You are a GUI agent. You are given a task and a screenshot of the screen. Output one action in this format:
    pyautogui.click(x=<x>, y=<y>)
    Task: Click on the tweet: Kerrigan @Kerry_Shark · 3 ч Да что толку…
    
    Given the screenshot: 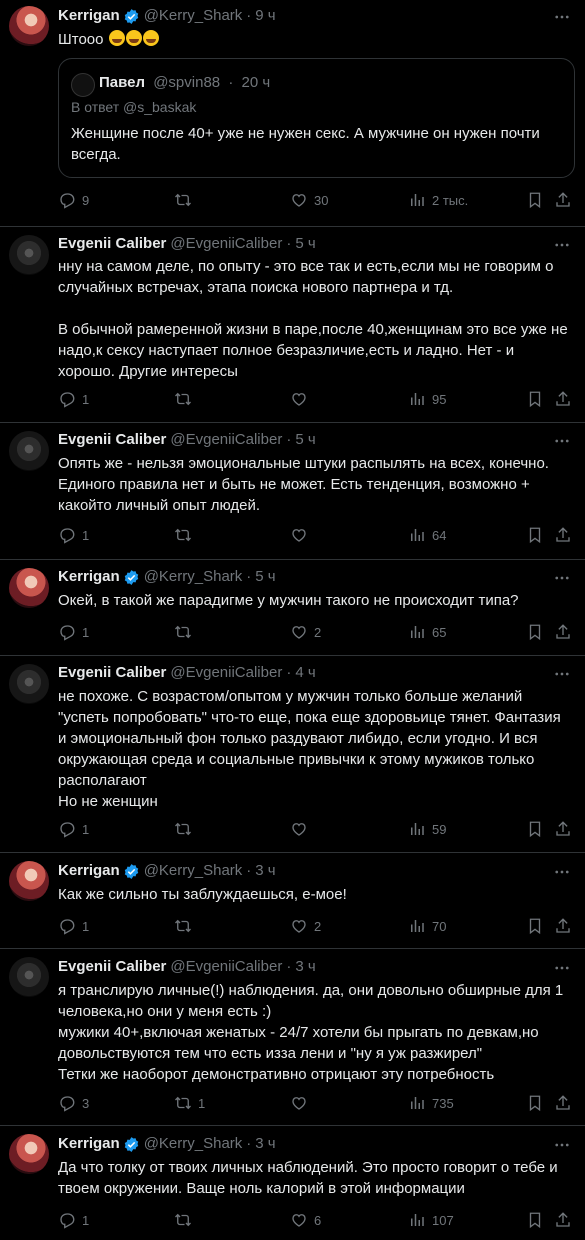 What is the action you would take?
    pyautogui.click(x=292, y=1182)
    